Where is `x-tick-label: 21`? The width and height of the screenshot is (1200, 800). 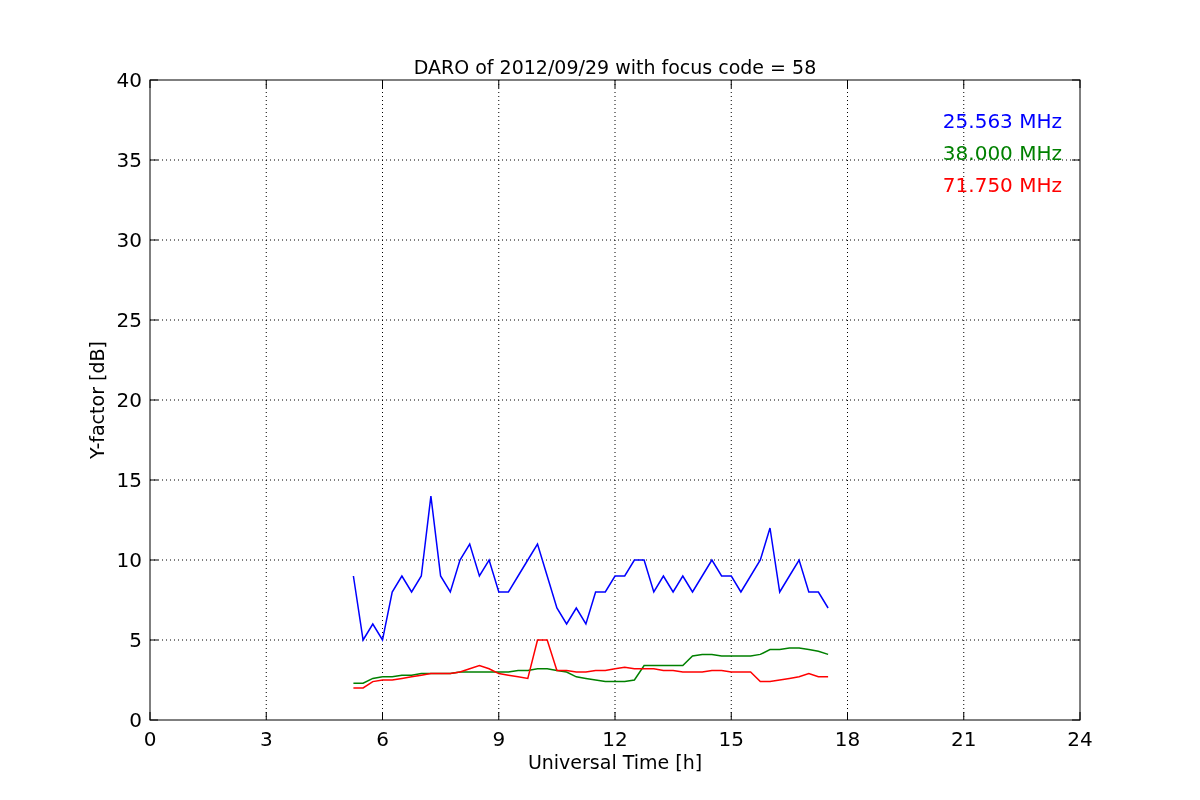
x-tick-label: 21 is located at coordinates (964, 739).